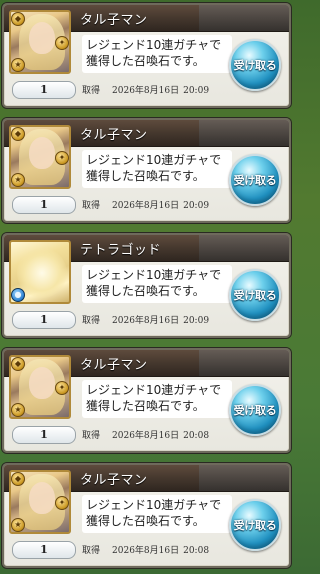 This screenshot has height=574, width=320. Describe the element at coordinates (18, 295) in the screenshot. I see `element-badge-icon: ●` at that location.